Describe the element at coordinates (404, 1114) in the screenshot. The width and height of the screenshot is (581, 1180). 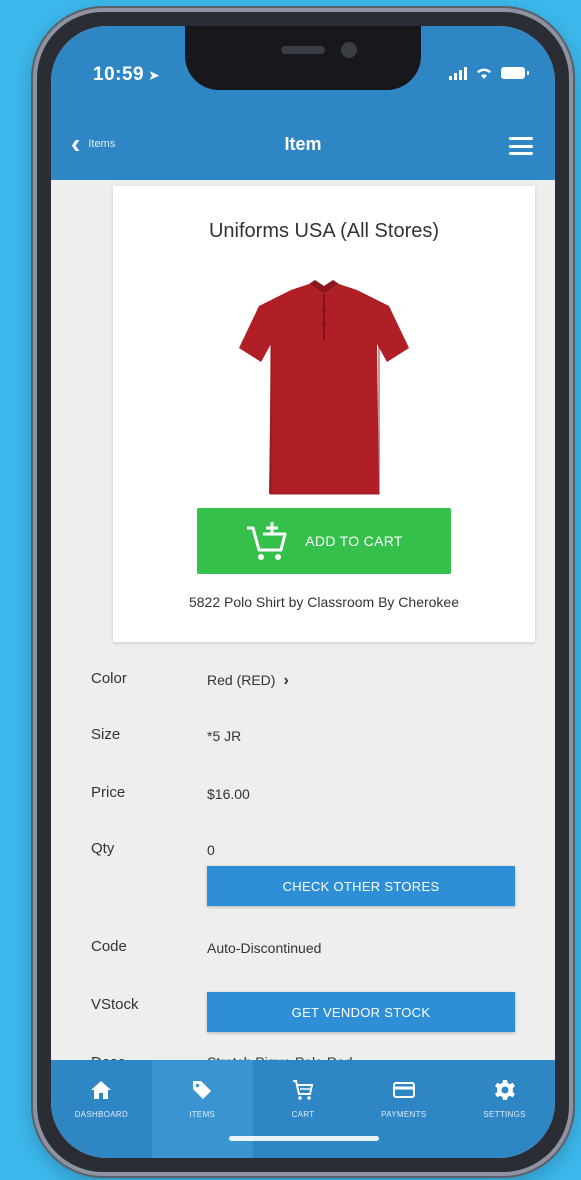
I see `tab-payments-label: PAYMENTS` at that location.